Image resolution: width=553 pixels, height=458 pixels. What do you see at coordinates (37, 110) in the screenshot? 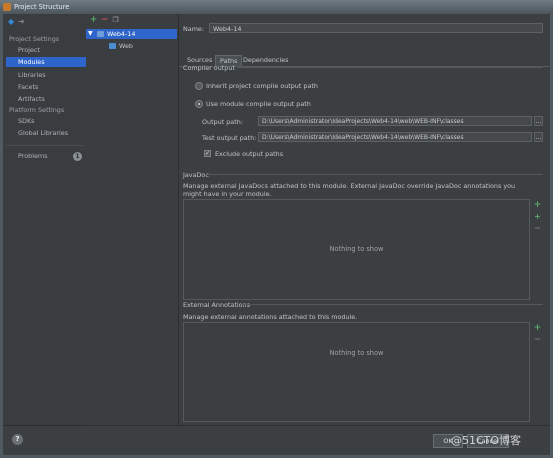
I see `section-platform-settings: Platform Settings` at bounding box center [37, 110].